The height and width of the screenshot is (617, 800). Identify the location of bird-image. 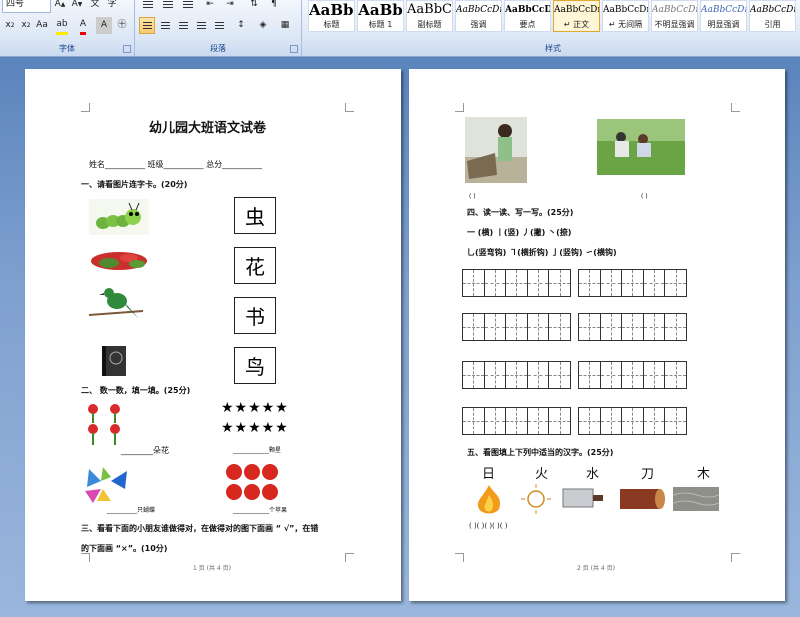
(116, 303).